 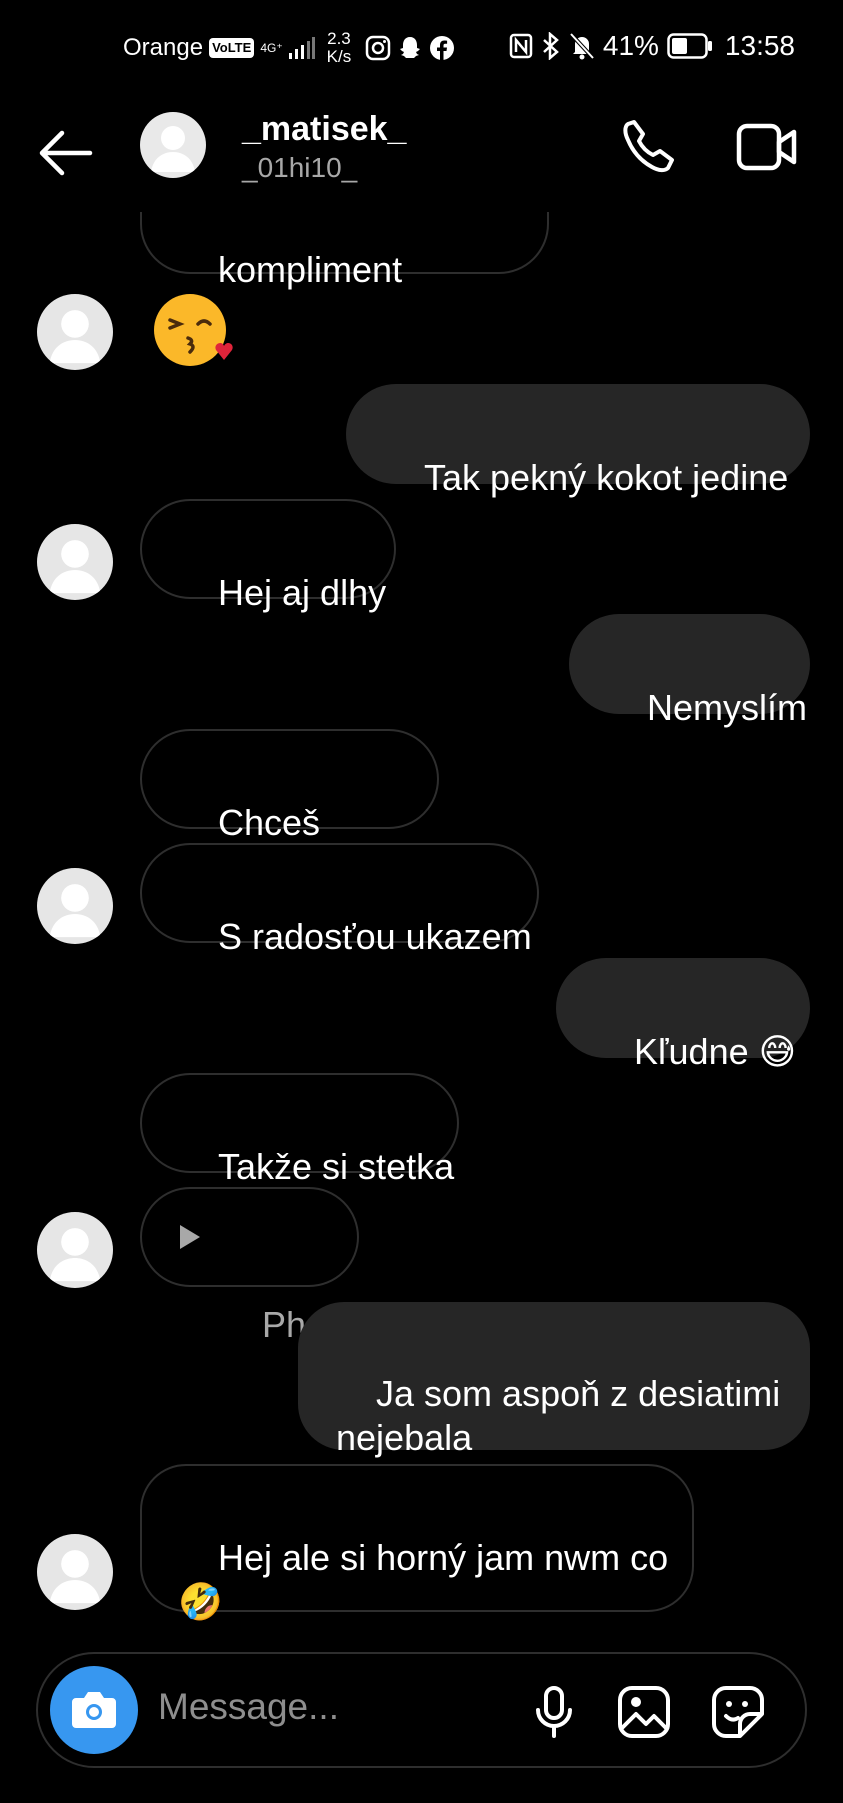 I want to click on message-outgoing: Nemyslím, so click(x=689, y=671).